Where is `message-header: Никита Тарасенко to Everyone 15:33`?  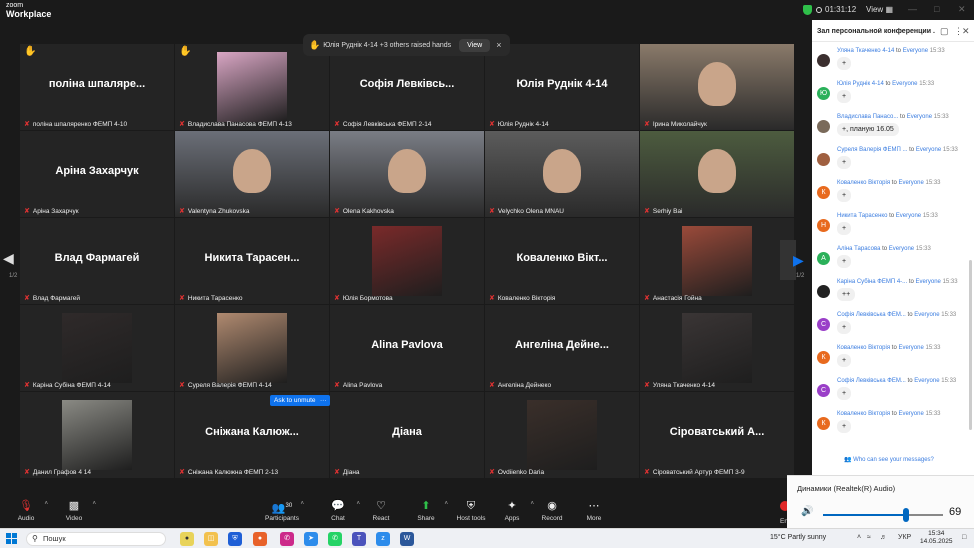
message-header: Никита Тарасенко to Everyone 15:33 is located at coordinates (887, 216).